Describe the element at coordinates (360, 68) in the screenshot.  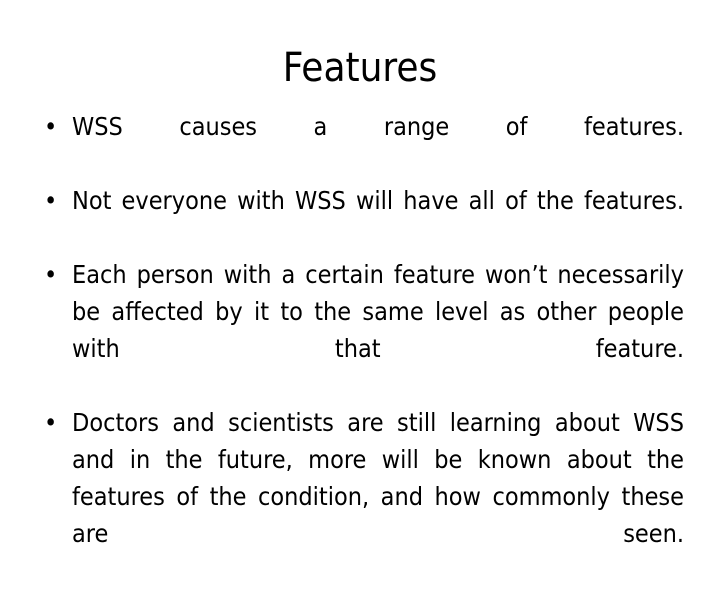
I see `slide-title: Features` at that location.